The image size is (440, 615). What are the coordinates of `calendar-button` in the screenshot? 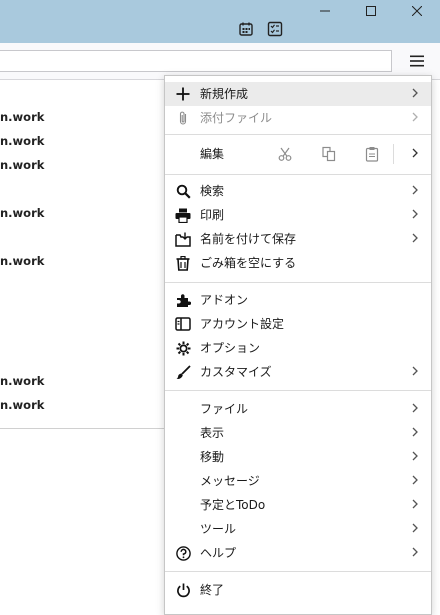 It's located at (246, 29).